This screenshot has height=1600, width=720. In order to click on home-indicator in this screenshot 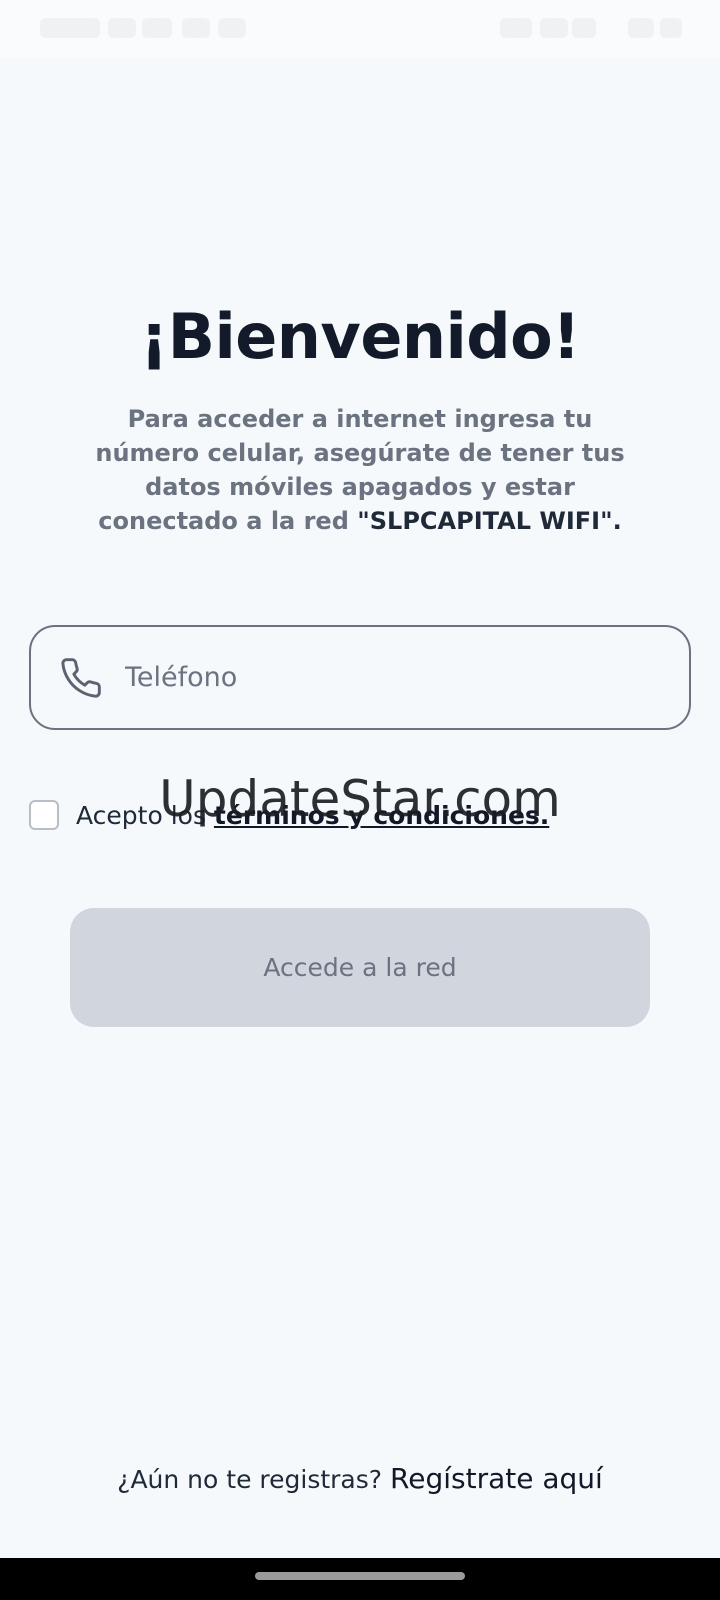, I will do `click(360, 1576)`.